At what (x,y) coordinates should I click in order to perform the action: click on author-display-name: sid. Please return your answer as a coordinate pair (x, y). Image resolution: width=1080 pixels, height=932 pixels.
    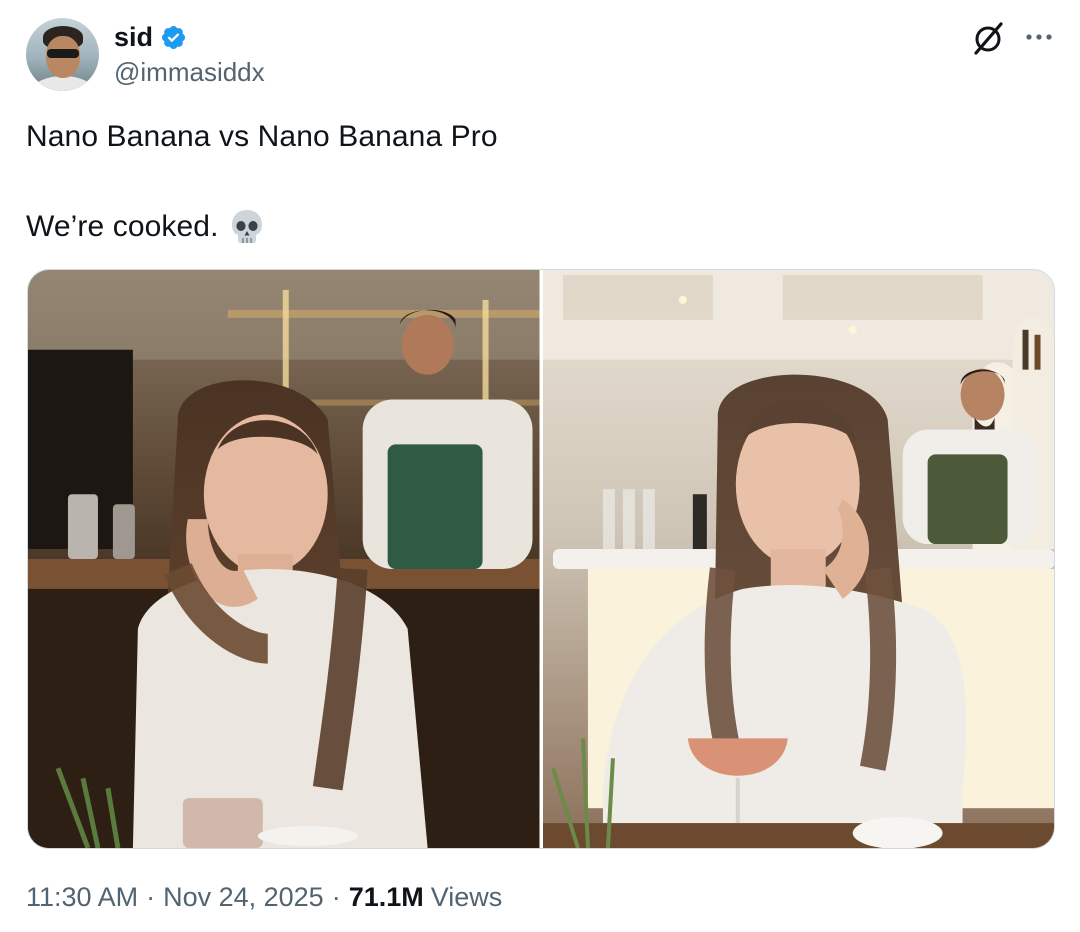
    Looking at the image, I should click on (133, 37).